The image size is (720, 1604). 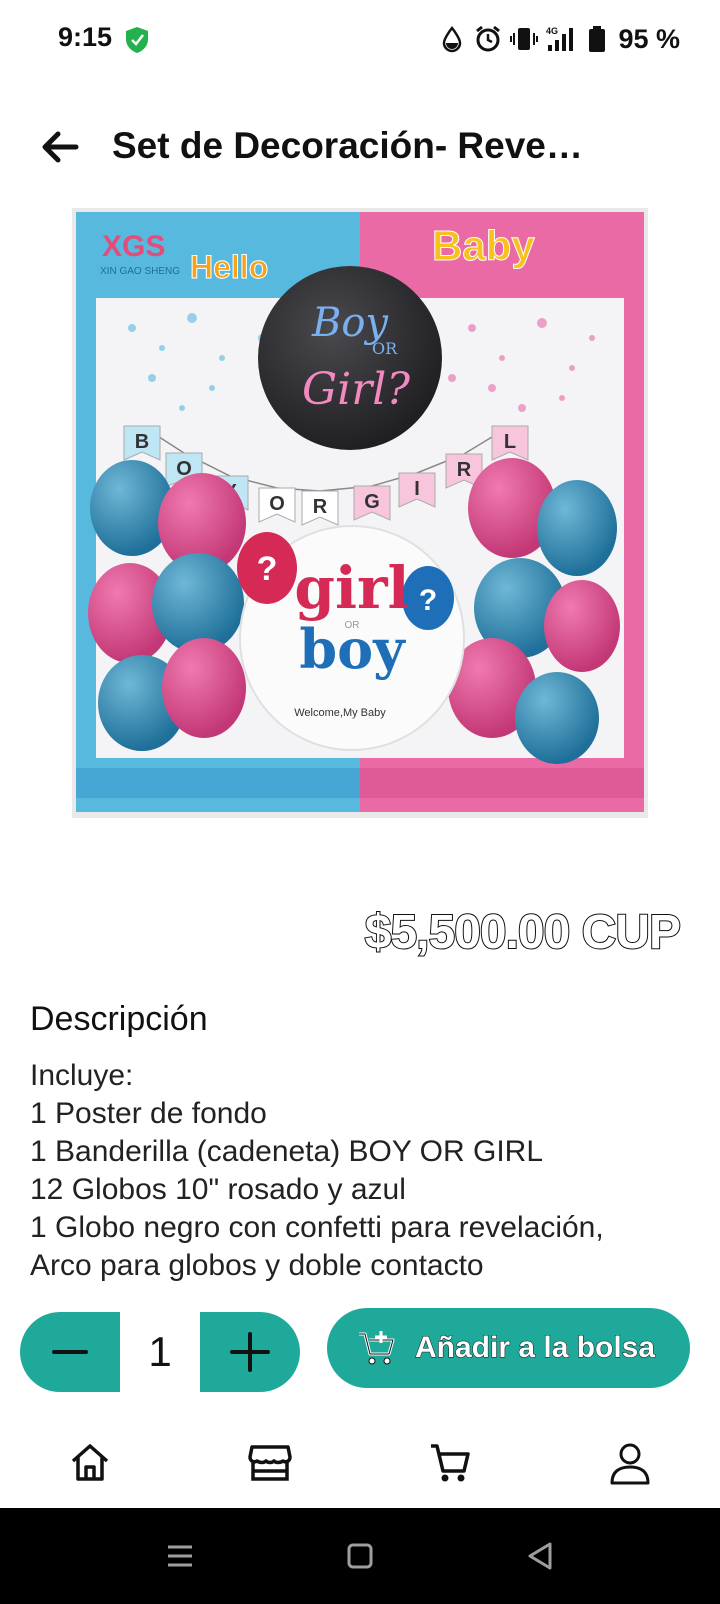 What do you see at coordinates (60, 147) in the screenshot?
I see `arrow-left-icon` at bounding box center [60, 147].